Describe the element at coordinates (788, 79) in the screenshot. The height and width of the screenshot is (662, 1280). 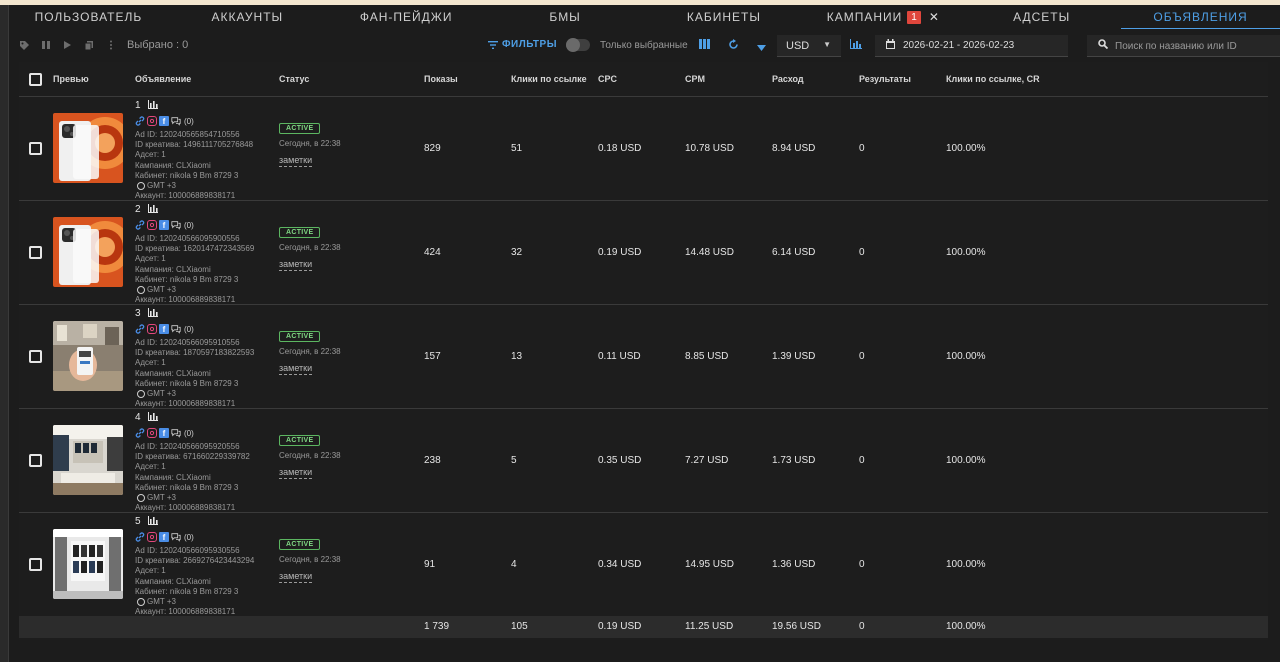
I see `column-header-spend: Расход` at that location.